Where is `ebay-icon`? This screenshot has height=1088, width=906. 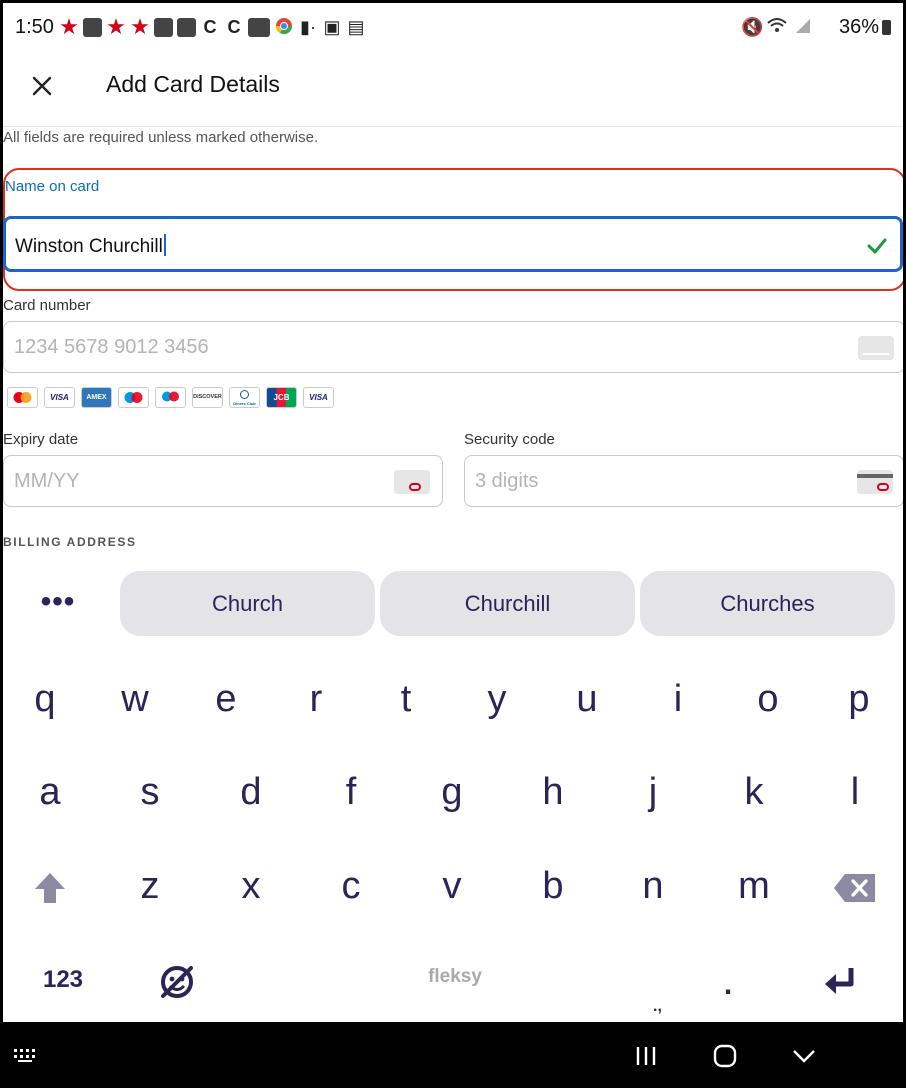 ebay-icon is located at coordinates (259, 27).